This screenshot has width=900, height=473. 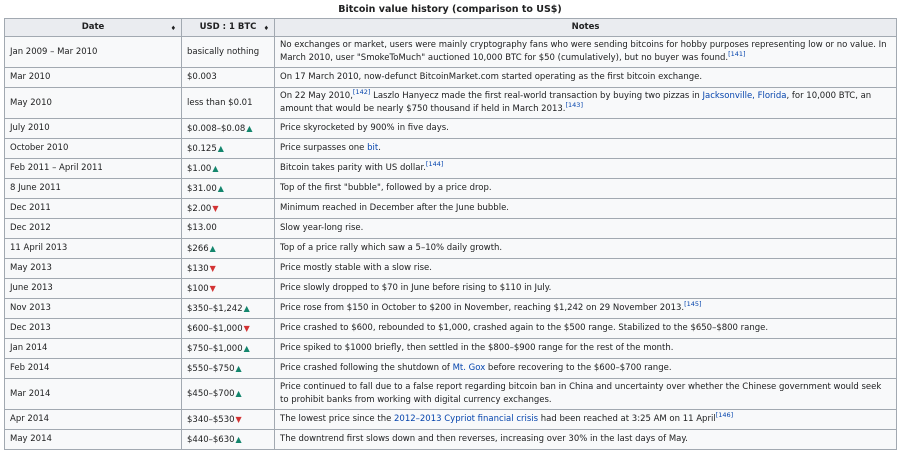 What do you see at coordinates (93, 148) in the screenshot?
I see `date-cell: October 2010` at bounding box center [93, 148].